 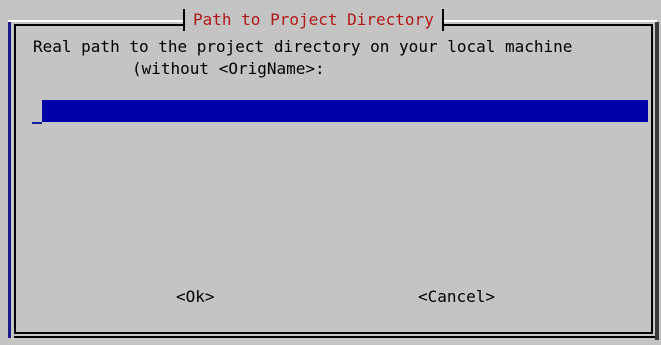 I want to click on prompt-text-line2: (without <OrigName>:, so click(x=228, y=68).